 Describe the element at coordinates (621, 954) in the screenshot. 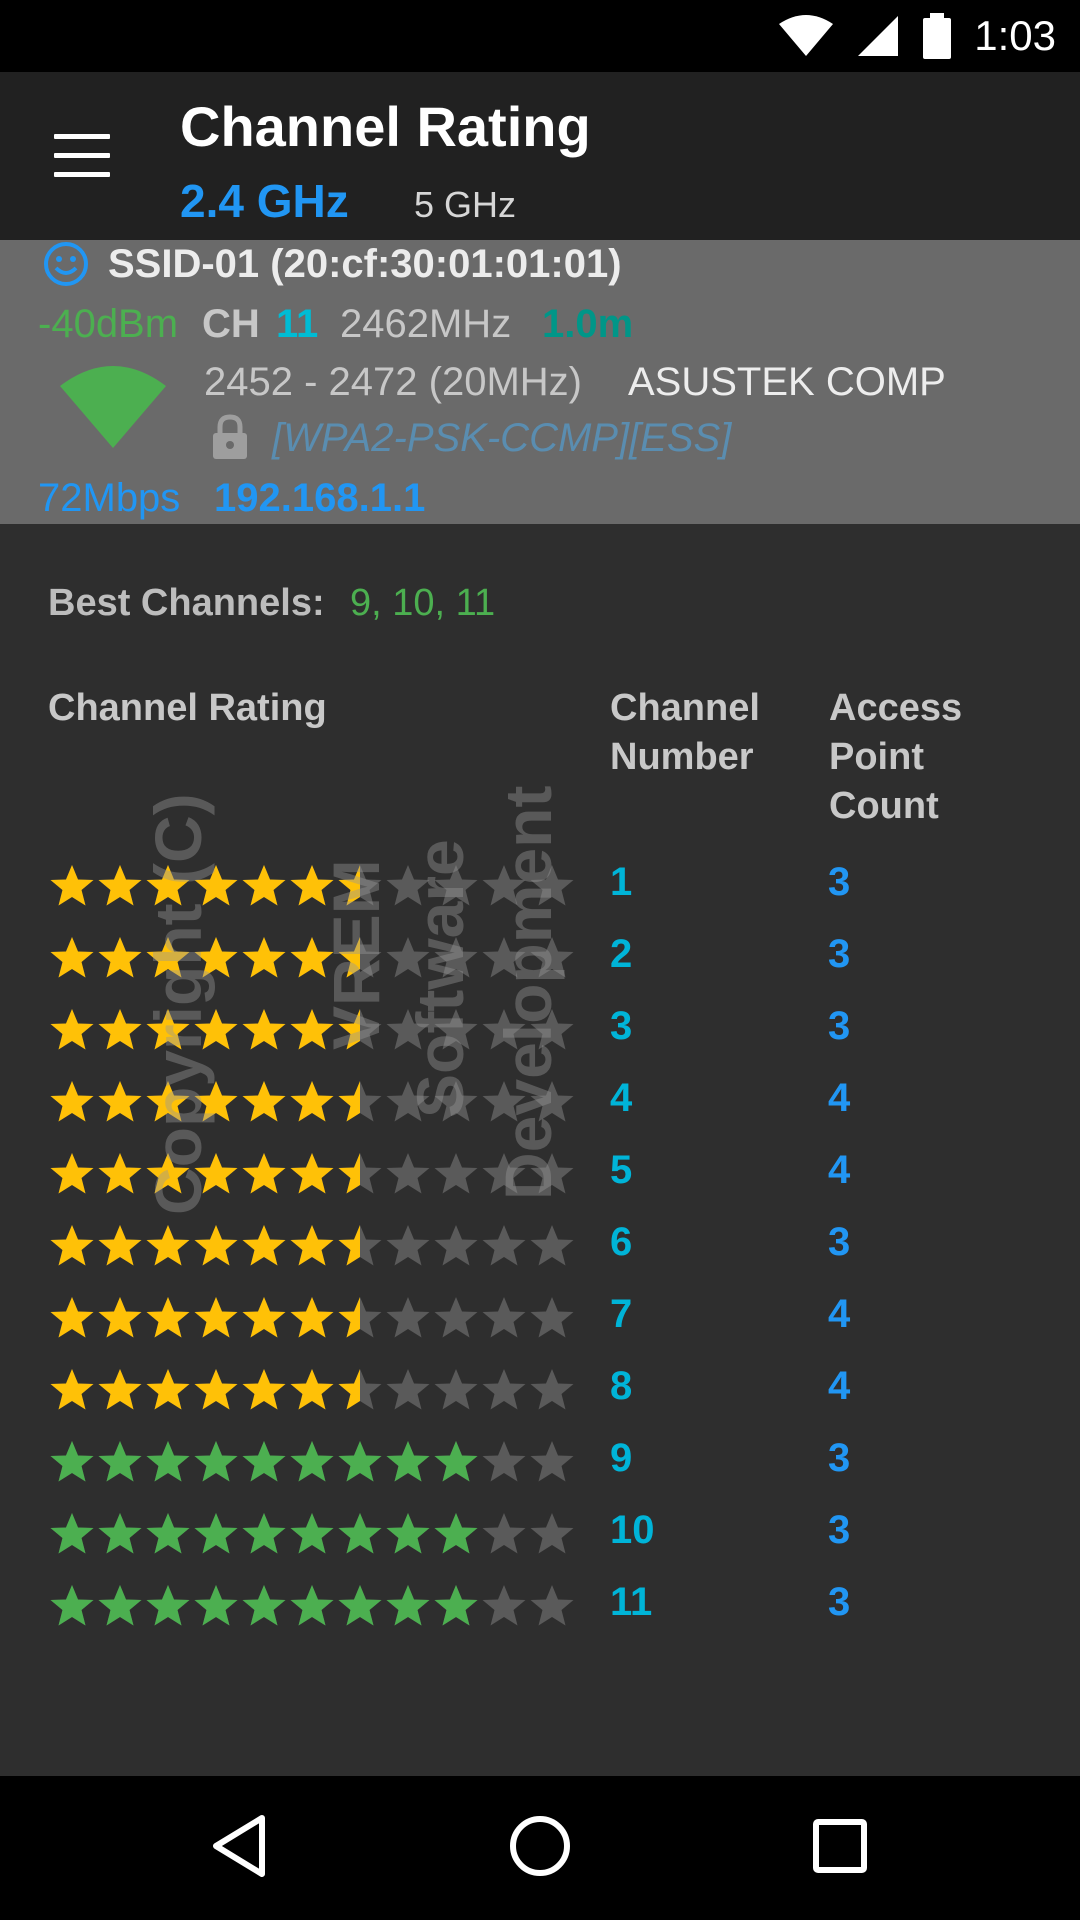

I see `channel-number: 2` at that location.